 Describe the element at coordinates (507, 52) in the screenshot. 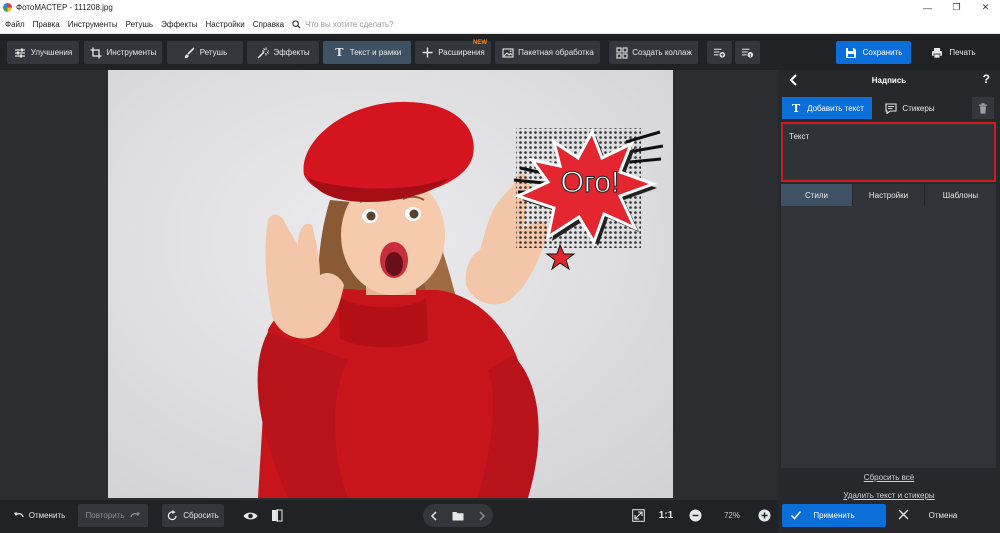

I see `images-icon` at that location.